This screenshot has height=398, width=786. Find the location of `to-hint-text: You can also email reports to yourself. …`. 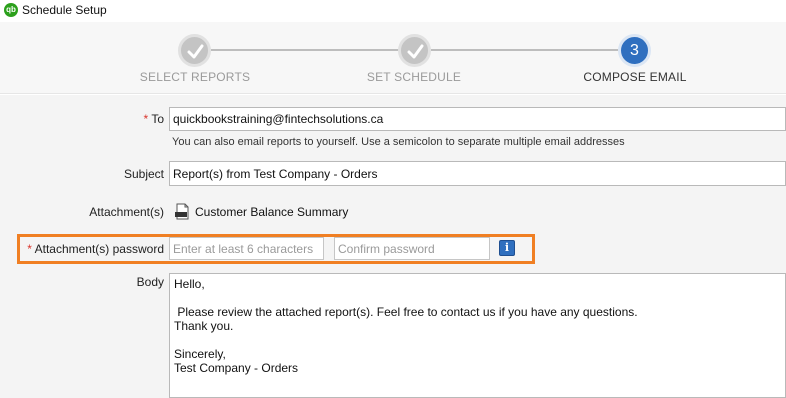

to-hint-text: You can also email reports to yourself. … is located at coordinates (398, 142).